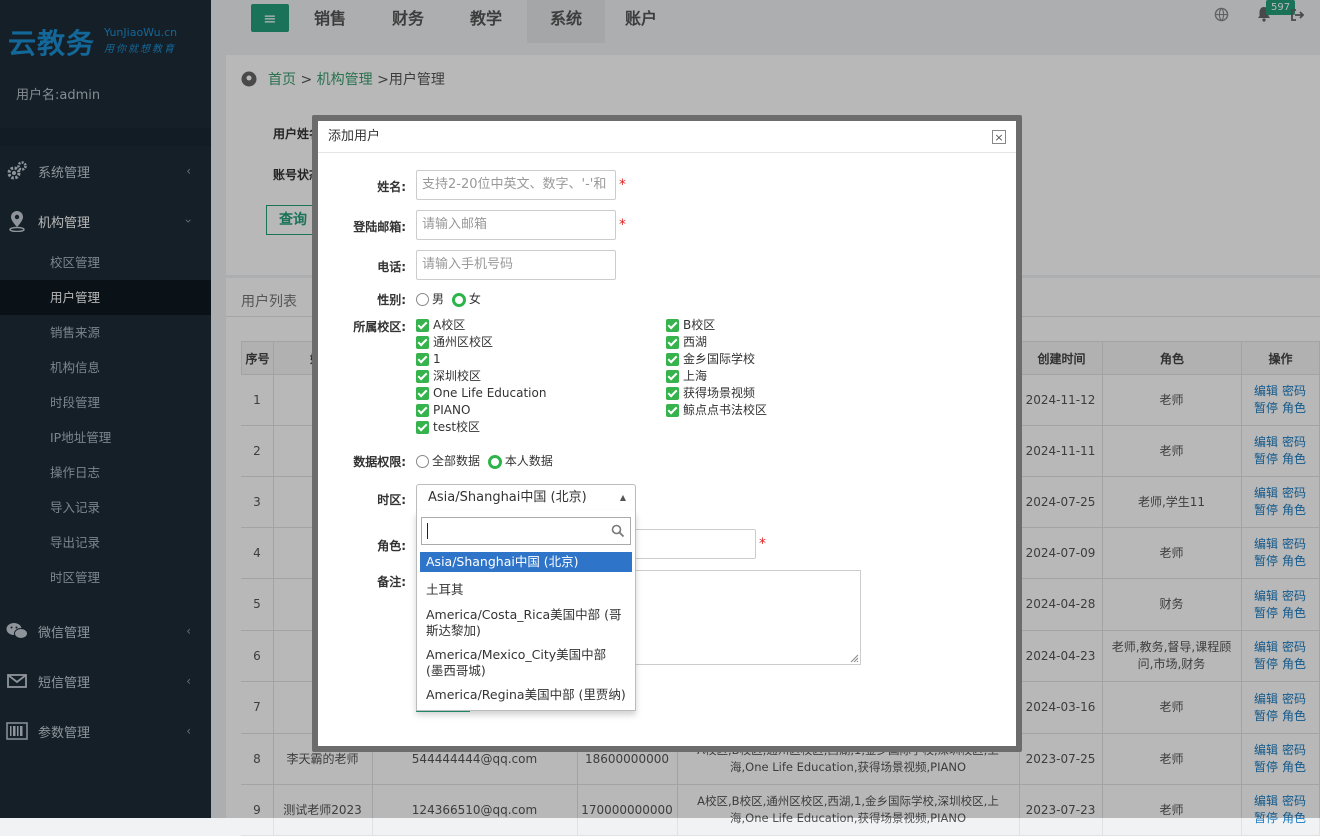 The image size is (1320, 836). Describe the element at coordinates (999, 137) in the screenshot. I see `close-button: ×` at that location.